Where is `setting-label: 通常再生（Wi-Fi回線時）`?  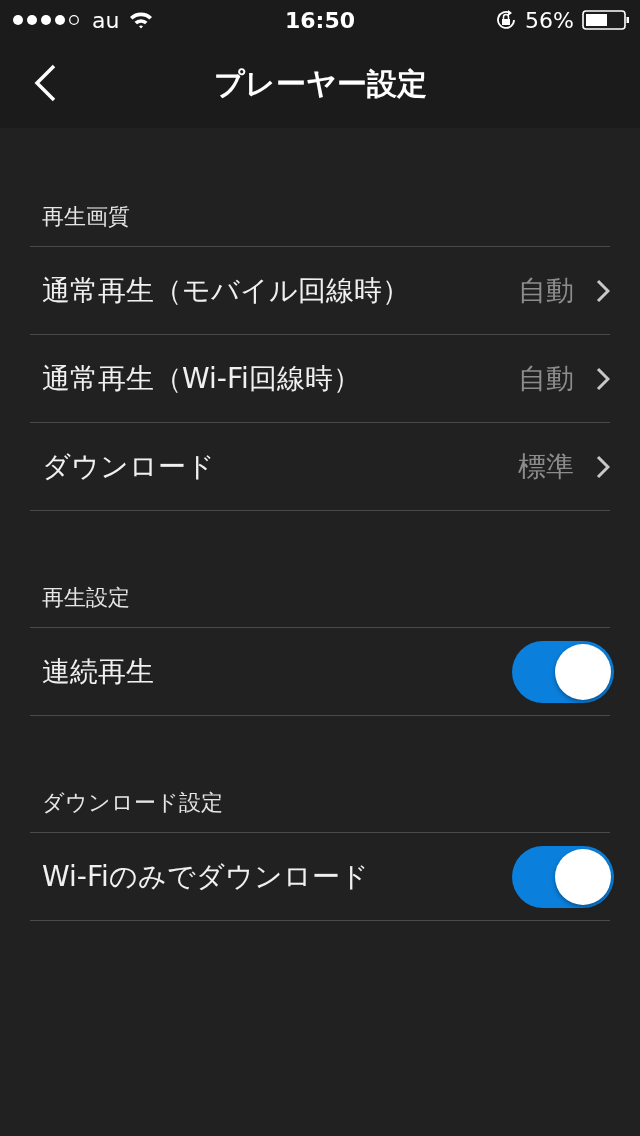 setting-label: 通常再生（Wi-Fi回線時） is located at coordinates (202, 378).